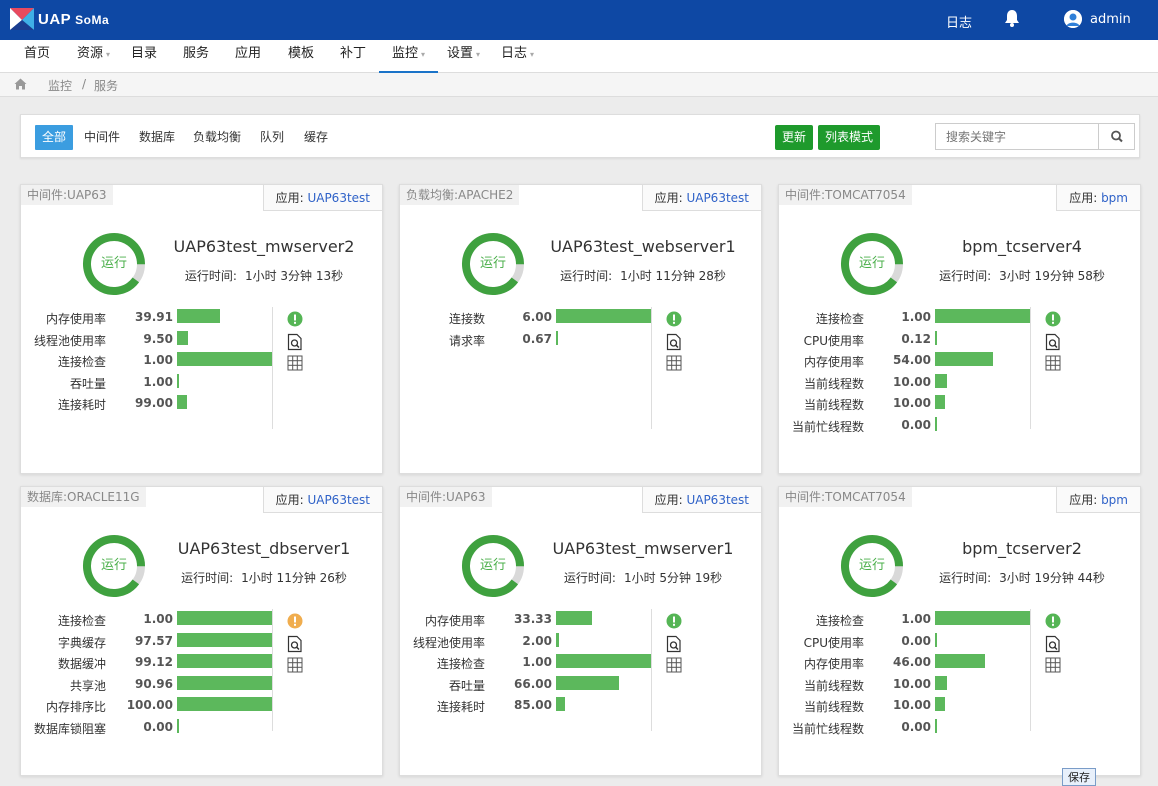 The image size is (1158, 786). I want to click on metric-name: 当前线程数, so click(833, 383).